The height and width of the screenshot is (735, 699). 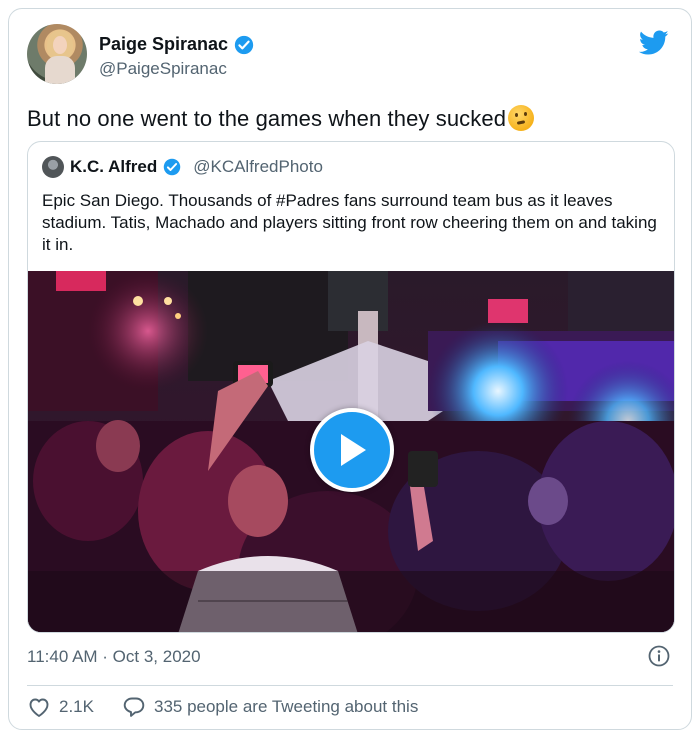 I want to click on info-icon, so click(x=659, y=656).